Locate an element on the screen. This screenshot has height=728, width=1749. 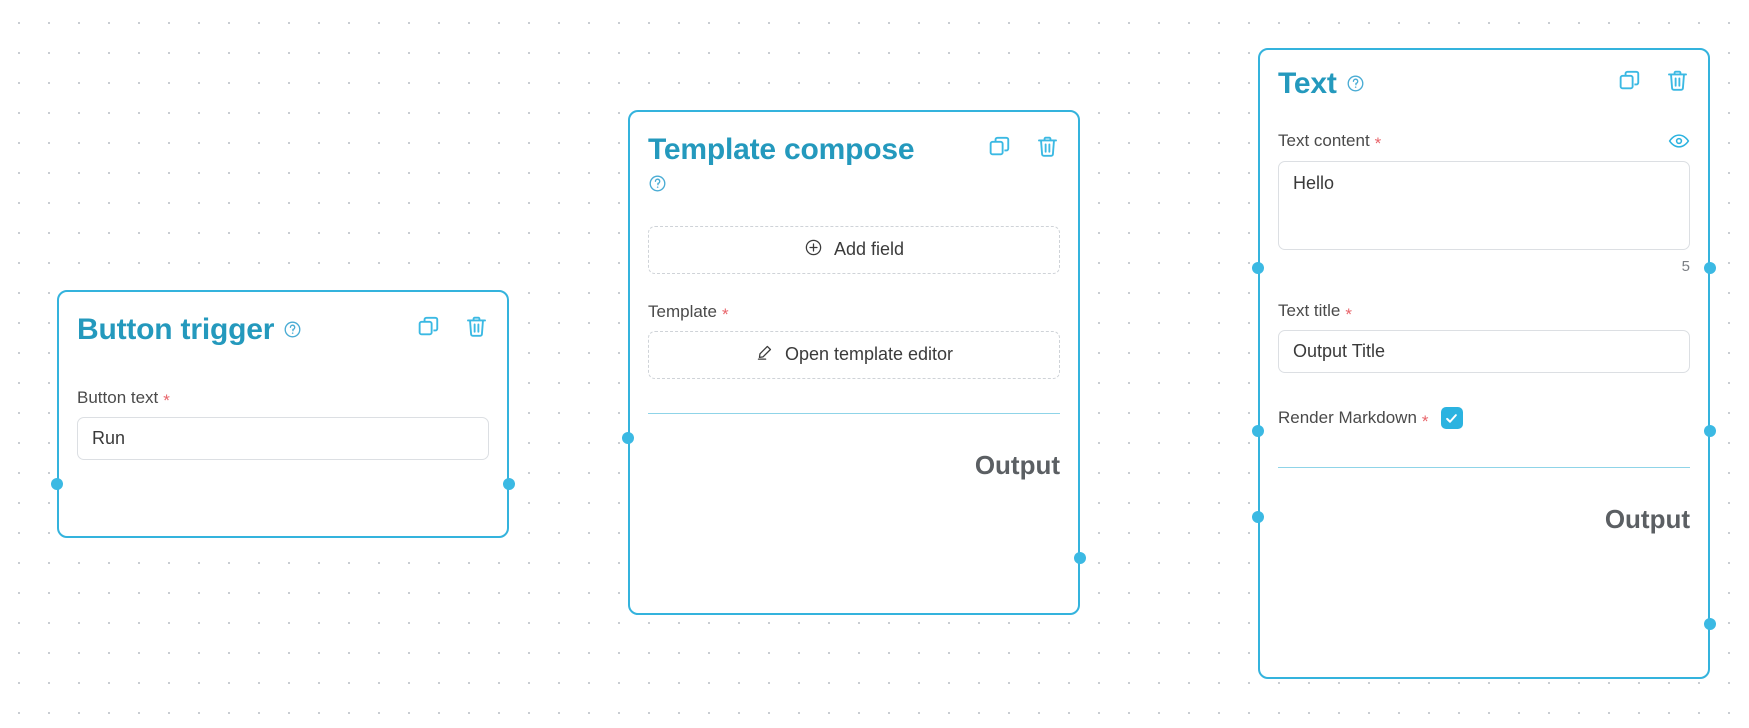
field-template: Template * Open template editor is located at coordinates (854, 340).